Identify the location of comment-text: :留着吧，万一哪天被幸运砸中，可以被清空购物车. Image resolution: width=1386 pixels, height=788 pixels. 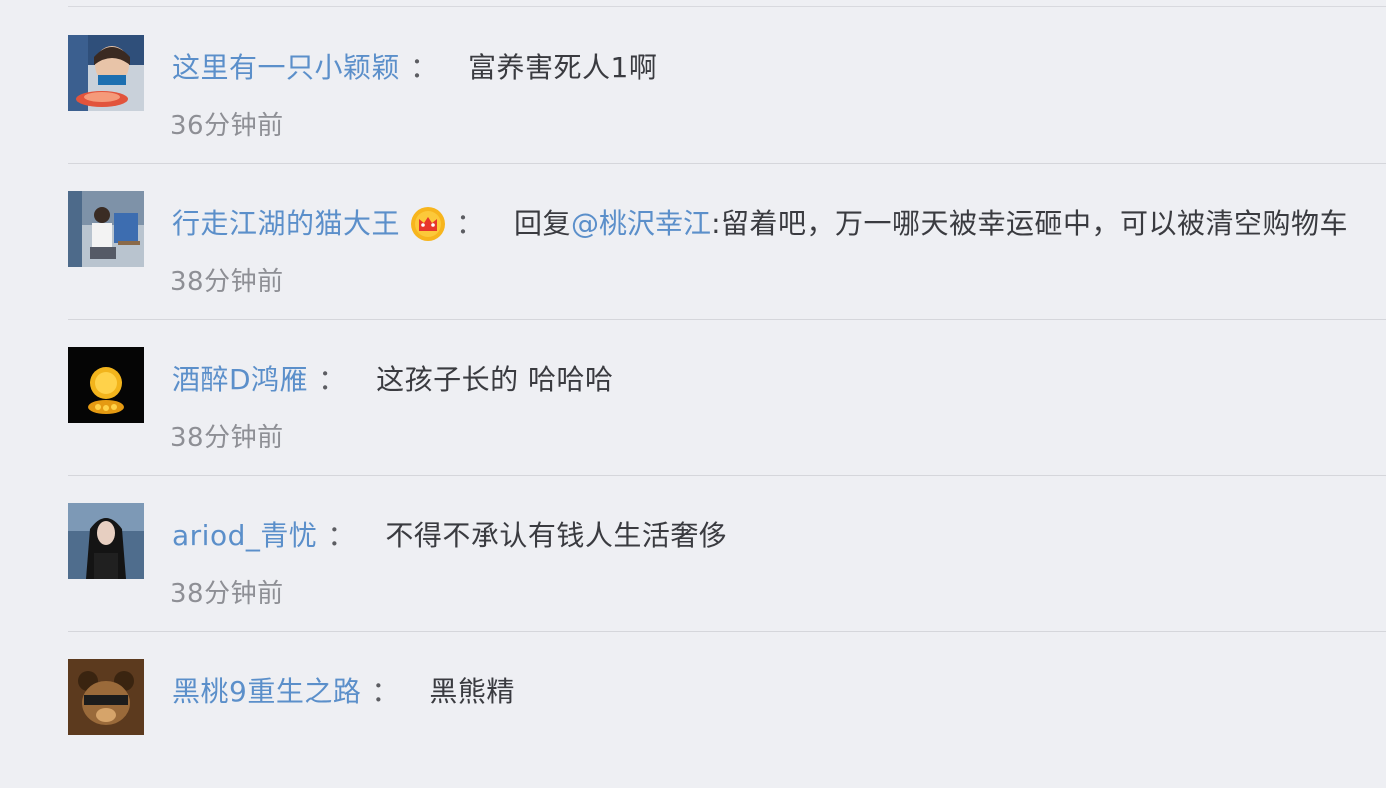
(1029, 223).